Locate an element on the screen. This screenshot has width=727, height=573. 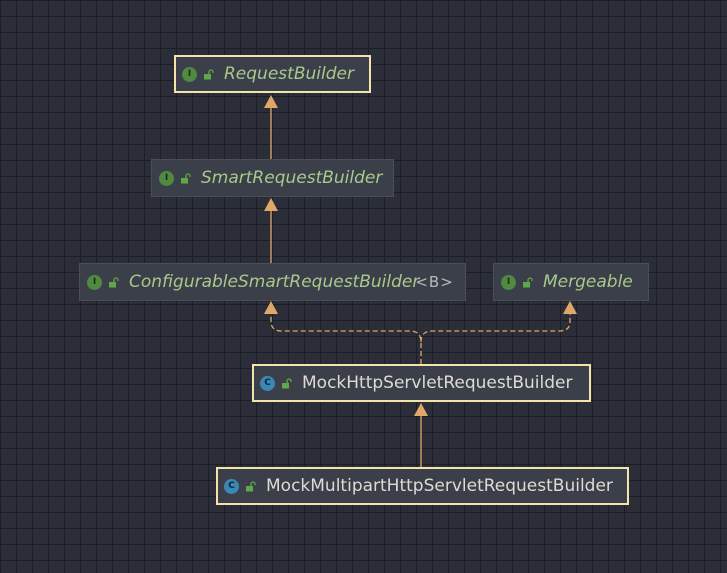
arrowhead-srb is located at coordinates (271, 204).